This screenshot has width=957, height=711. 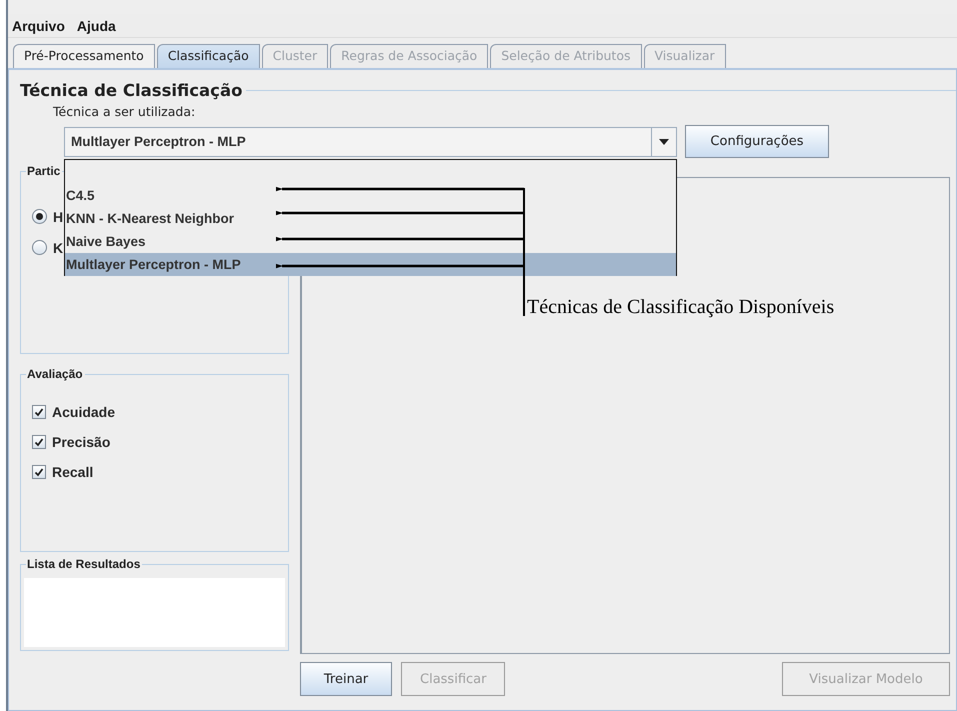 I want to click on radio-label: K, so click(x=58, y=248).